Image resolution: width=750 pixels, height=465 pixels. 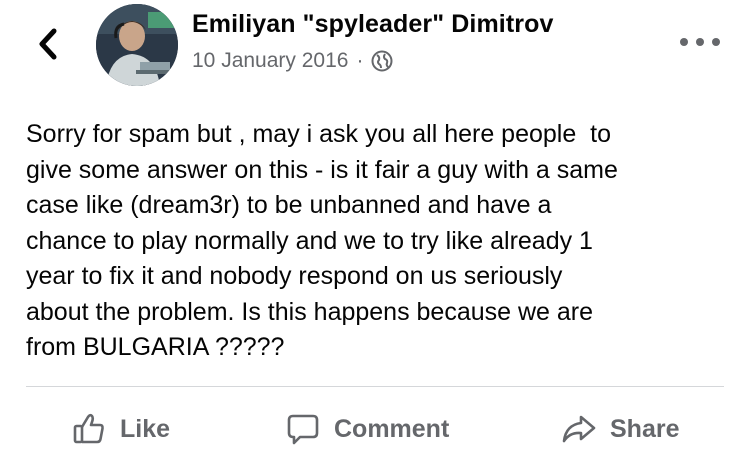 I want to click on divider, so click(x=375, y=386).